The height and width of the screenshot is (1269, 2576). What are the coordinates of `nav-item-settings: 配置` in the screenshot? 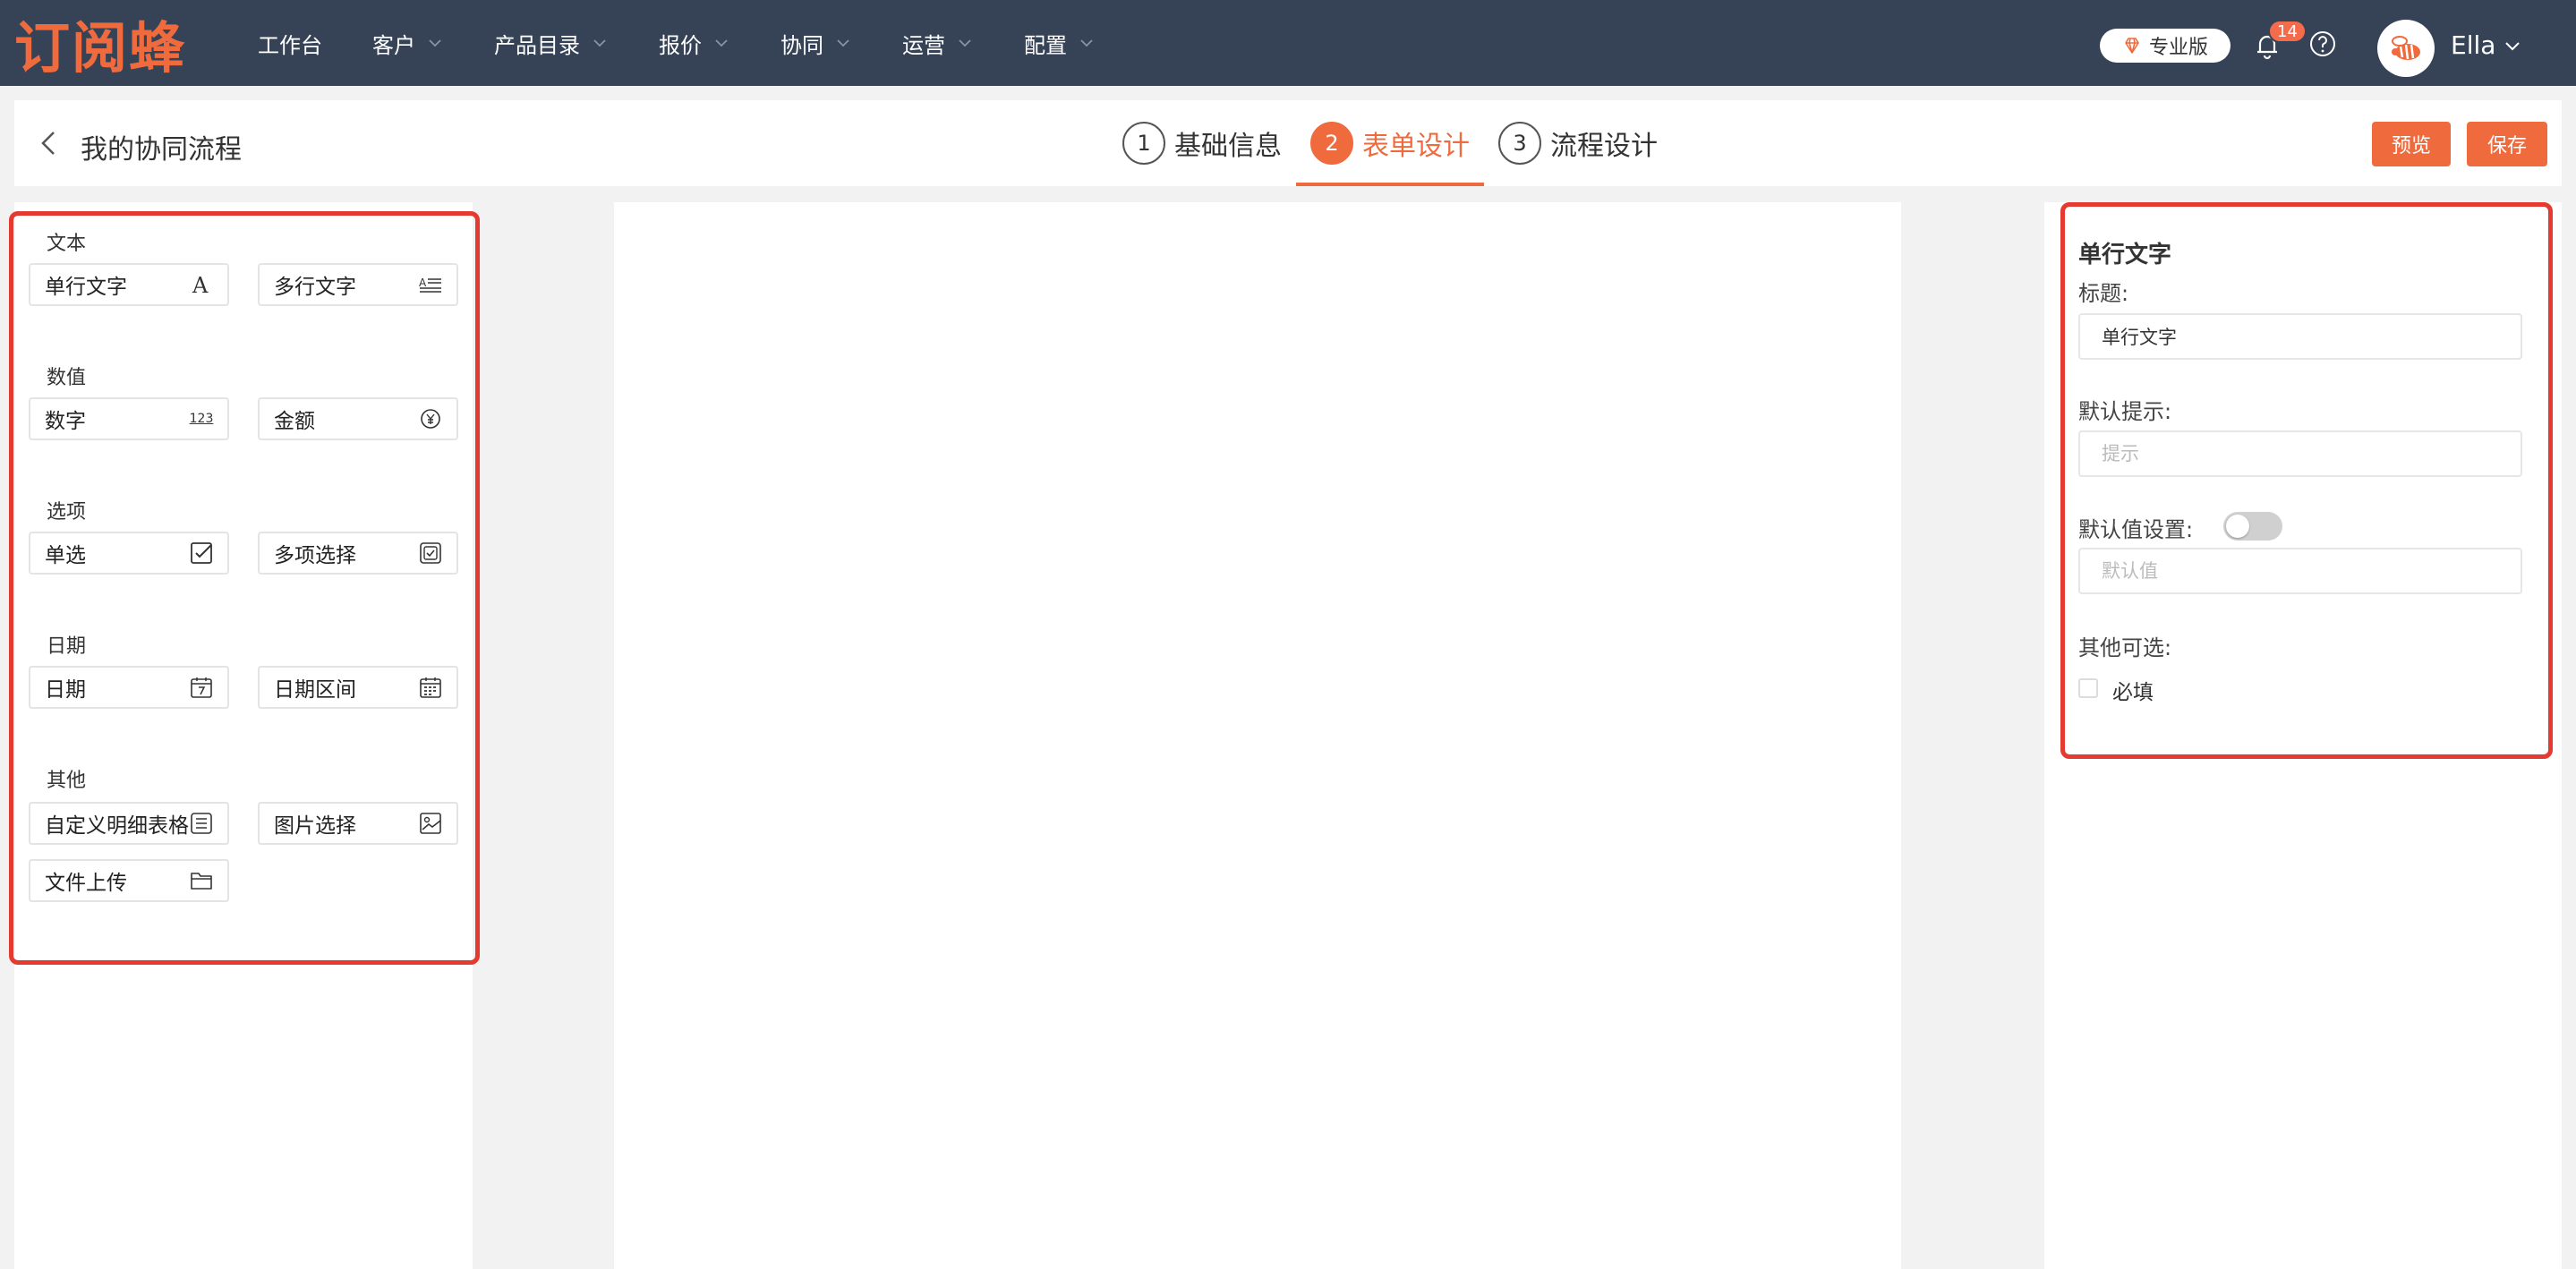 It's located at (1060, 43).